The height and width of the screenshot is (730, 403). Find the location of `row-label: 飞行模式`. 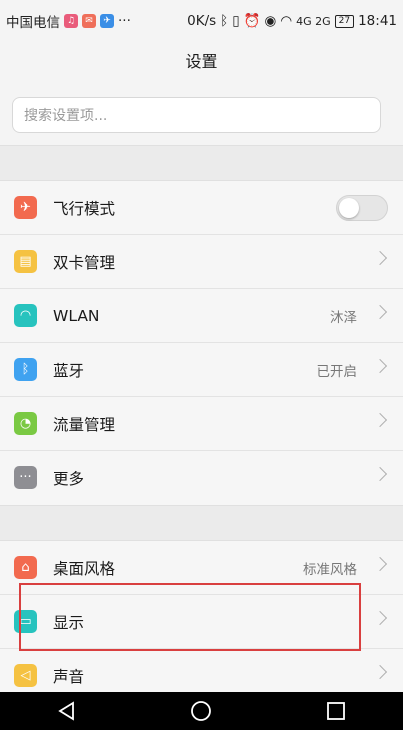

row-label: 飞行模式 is located at coordinates (84, 208).